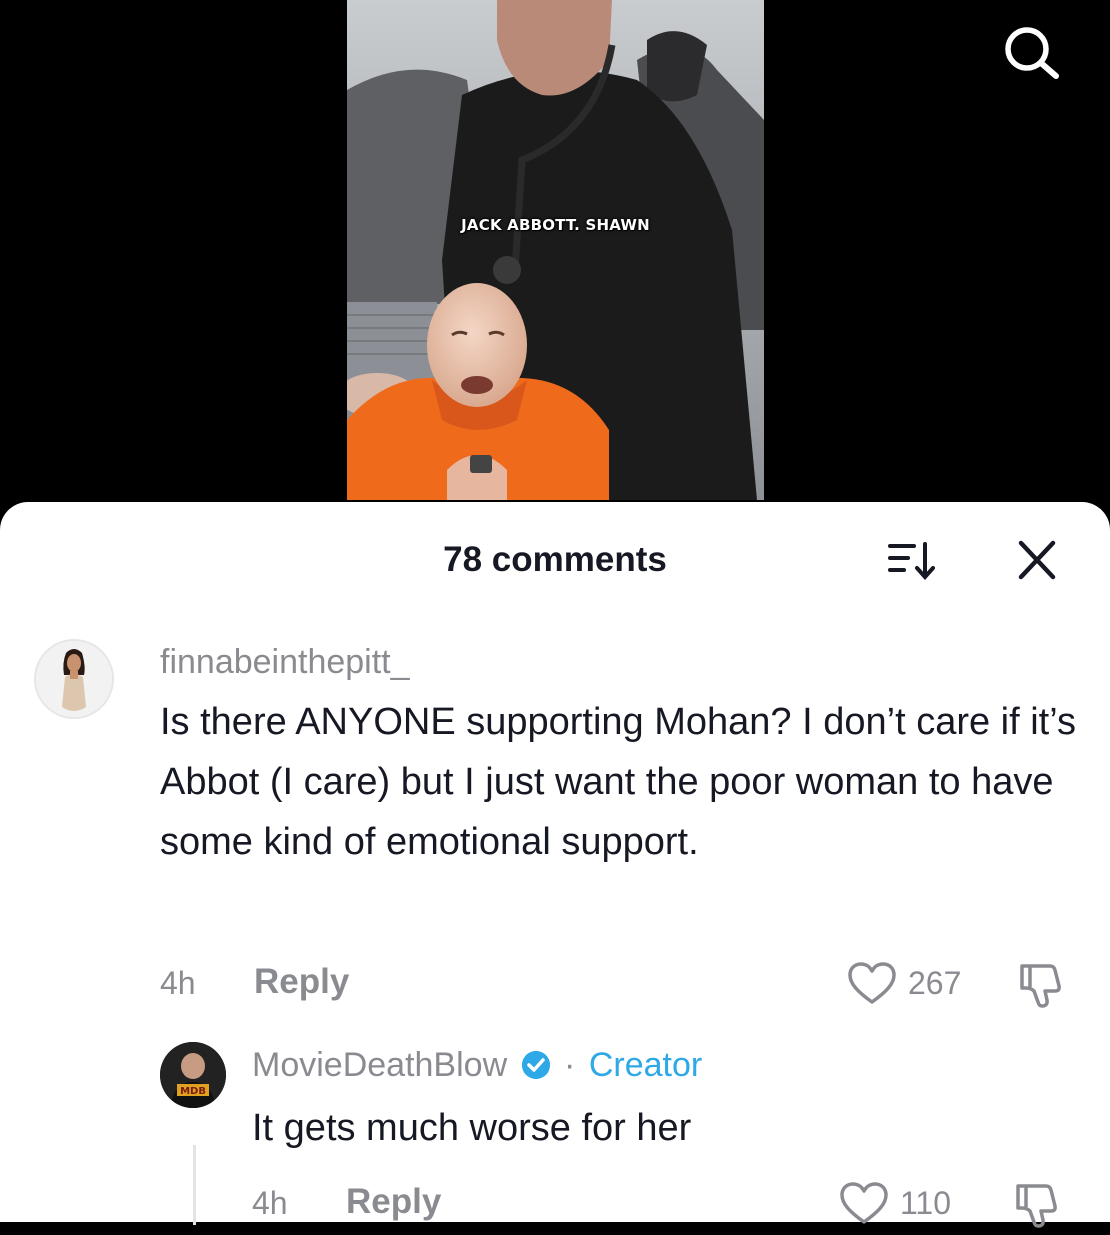 This screenshot has height=1235, width=1110. Describe the element at coordinates (536, 1069) in the screenshot. I see `verified-badge-icon` at that location.